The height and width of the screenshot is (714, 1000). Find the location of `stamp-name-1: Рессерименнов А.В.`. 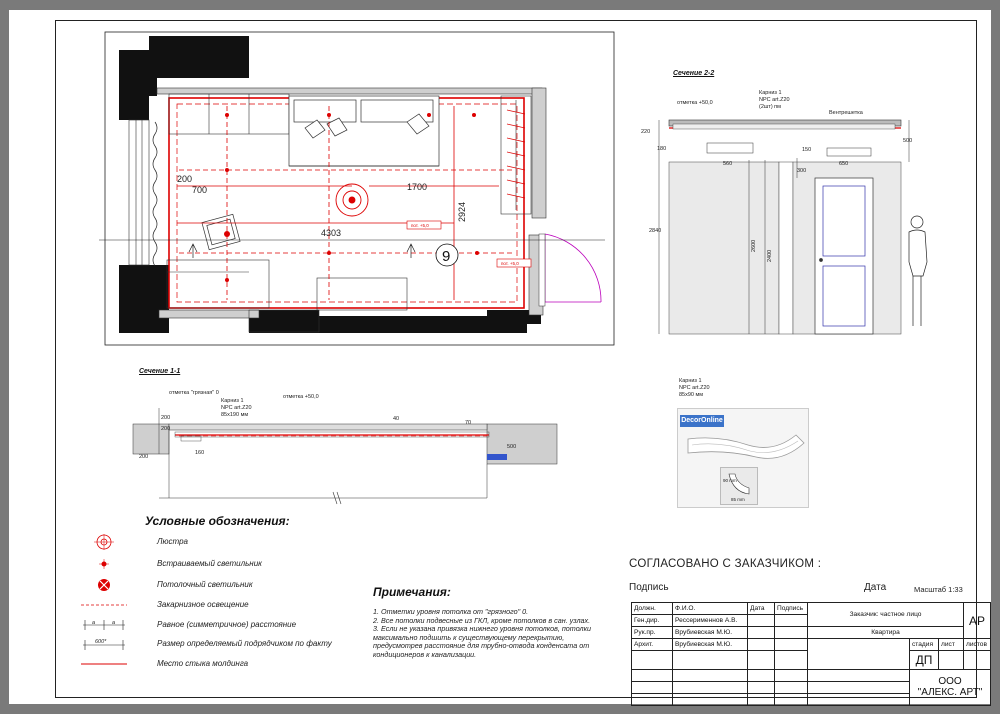

stamp-name-1: Рессерименнов А.В. is located at coordinates (710, 621).